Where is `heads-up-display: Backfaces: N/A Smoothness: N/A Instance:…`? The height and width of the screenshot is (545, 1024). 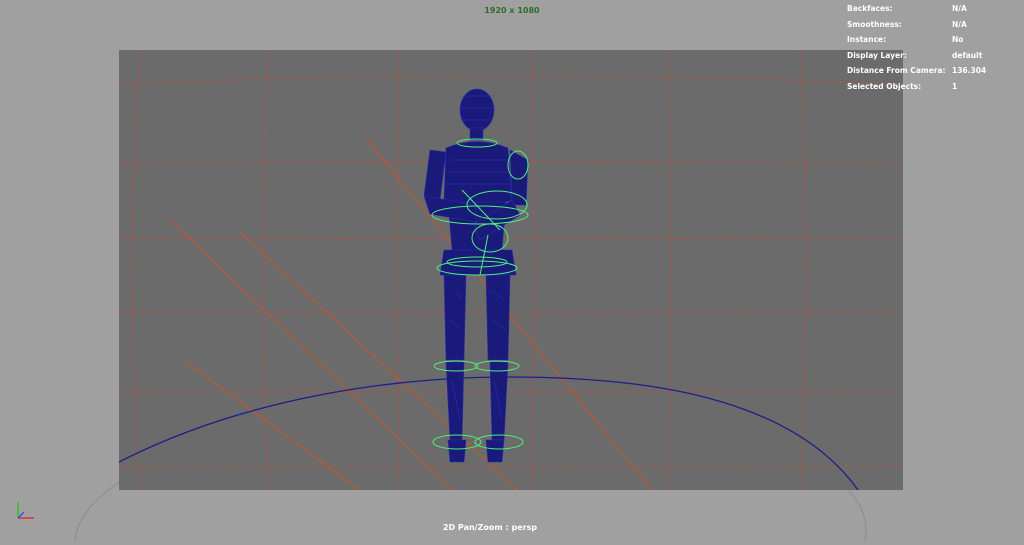 heads-up-display: Backfaces: N/A Smoothness: N/A Instance:… is located at coordinates (916, 47).